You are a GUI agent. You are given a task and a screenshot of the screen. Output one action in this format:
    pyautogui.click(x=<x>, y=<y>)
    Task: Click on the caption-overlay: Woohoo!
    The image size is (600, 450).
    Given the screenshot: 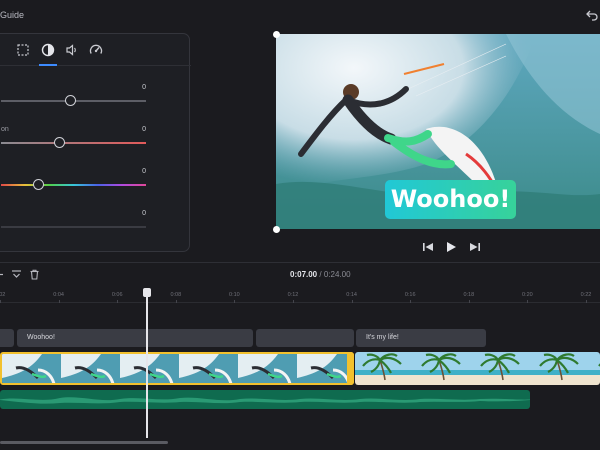 What is the action you would take?
    pyautogui.click(x=450, y=199)
    